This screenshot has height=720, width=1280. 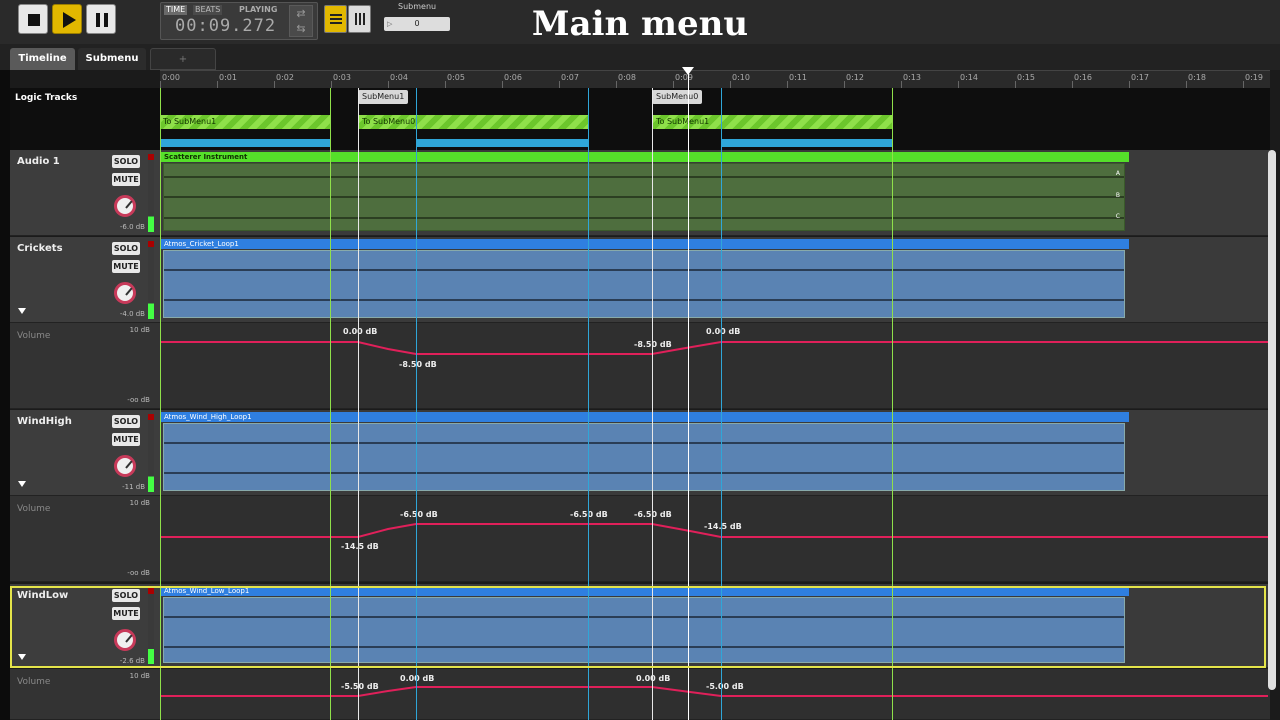 What do you see at coordinates (714, 530) in the screenshot?
I see `windhigh-volume-envelope` at bounding box center [714, 530].